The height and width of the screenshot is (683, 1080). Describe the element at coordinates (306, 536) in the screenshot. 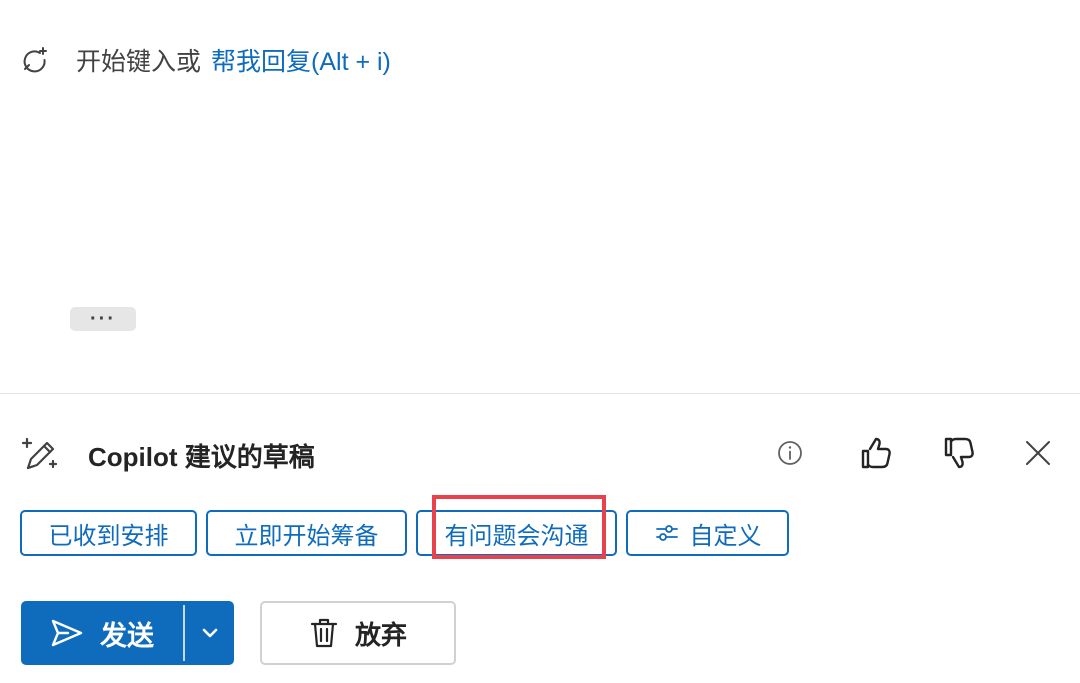

I see `suggestion-label: 立即开始筹备` at that location.